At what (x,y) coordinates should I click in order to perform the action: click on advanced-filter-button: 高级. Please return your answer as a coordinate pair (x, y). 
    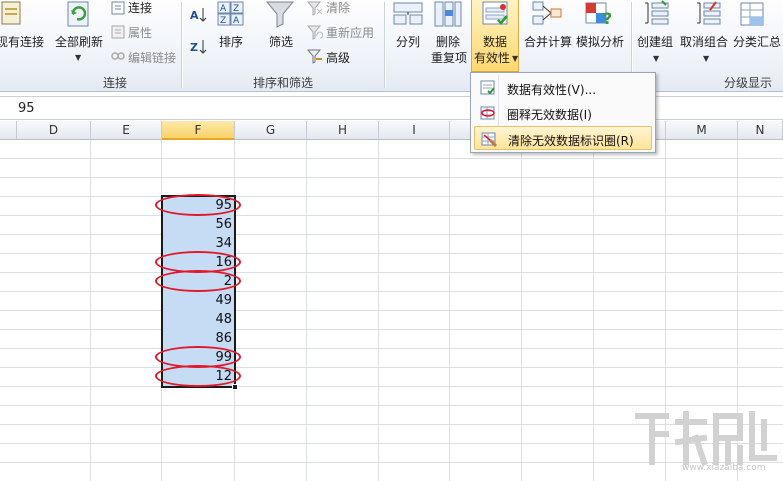
    Looking at the image, I should click on (338, 58).